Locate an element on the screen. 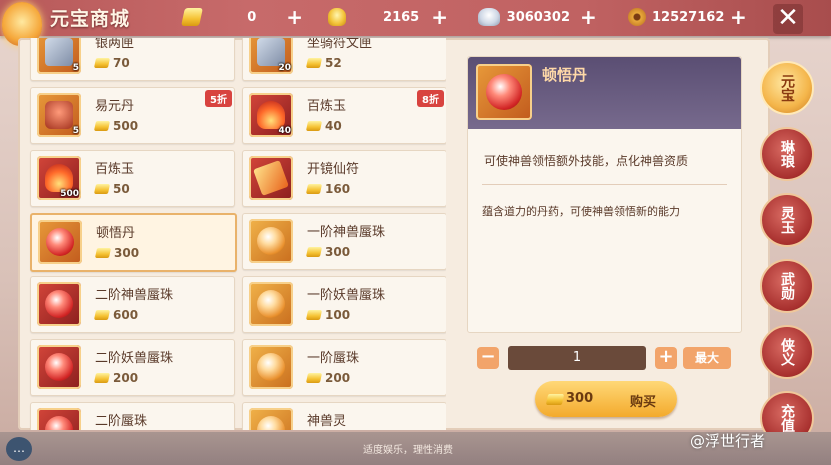 This screenshot has width=831, height=465. item-name: 顿悟丹 is located at coordinates (116, 233).